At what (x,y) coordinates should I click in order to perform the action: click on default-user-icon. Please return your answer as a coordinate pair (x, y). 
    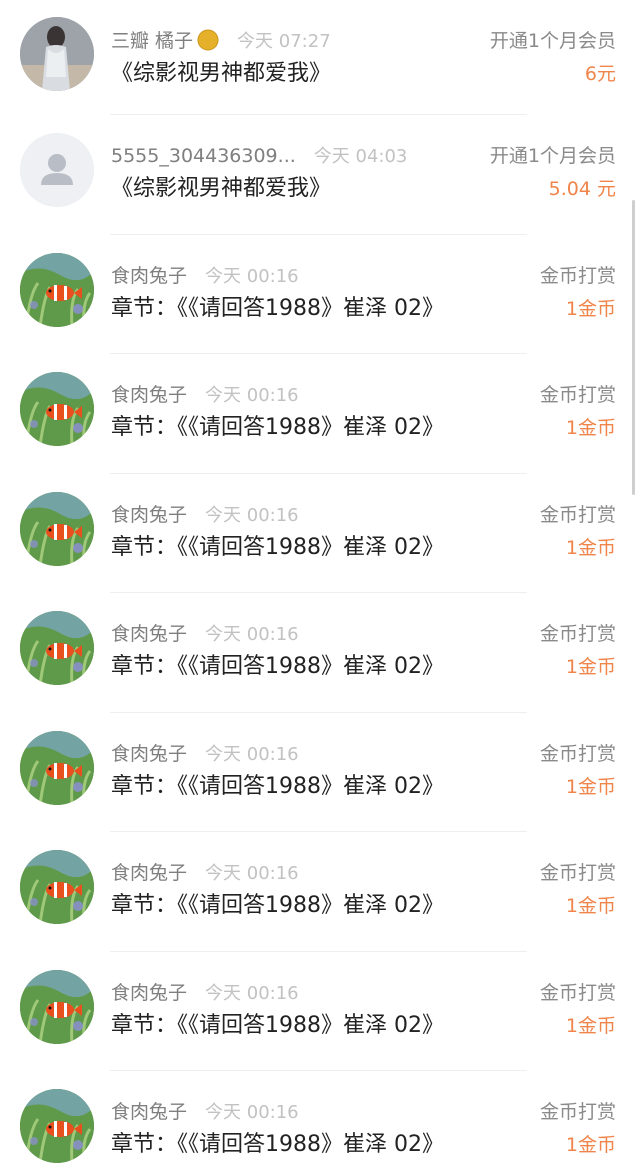
    Looking at the image, I should click on (57, 170).